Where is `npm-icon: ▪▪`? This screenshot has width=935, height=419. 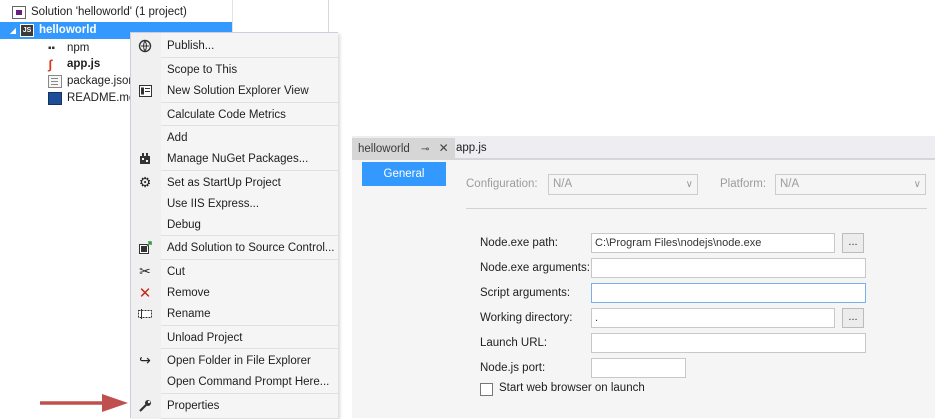 npm-icon: ▪▪ is located at coordinates (52, 48).